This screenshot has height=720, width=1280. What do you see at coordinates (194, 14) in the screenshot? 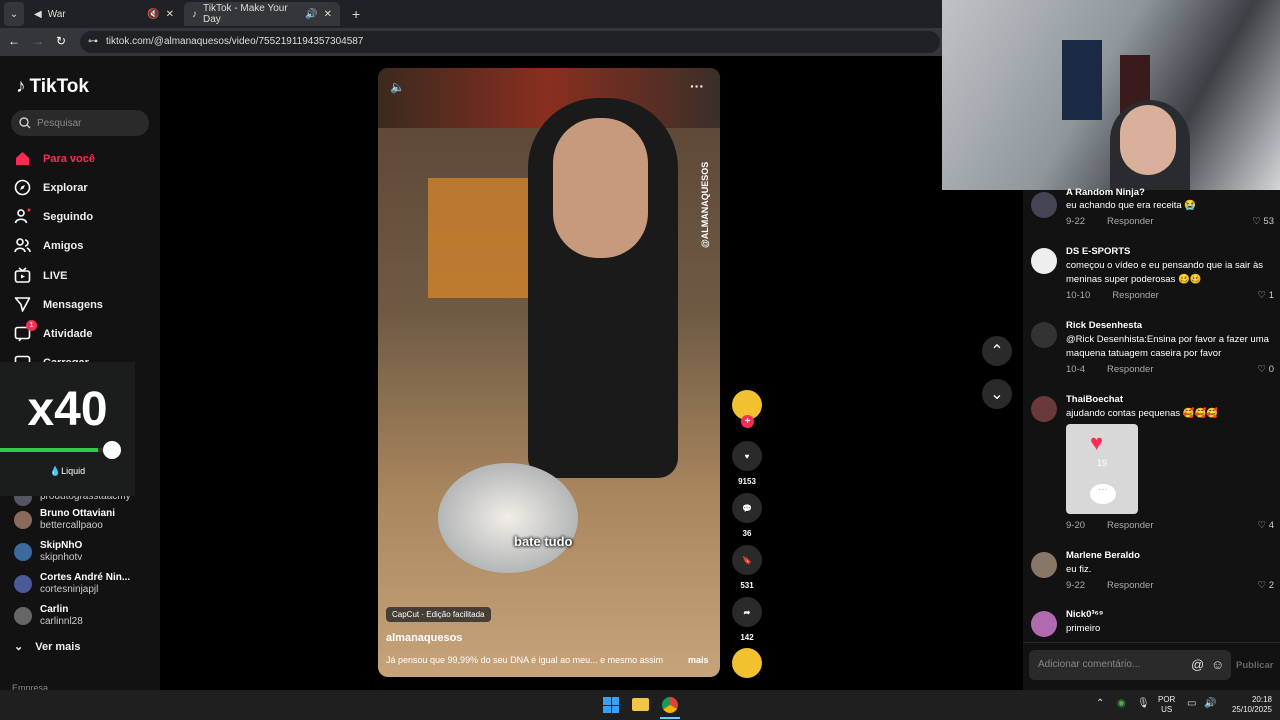
I see `tiktok-favicon-icon: ♪` at bounding box center [194, 14].